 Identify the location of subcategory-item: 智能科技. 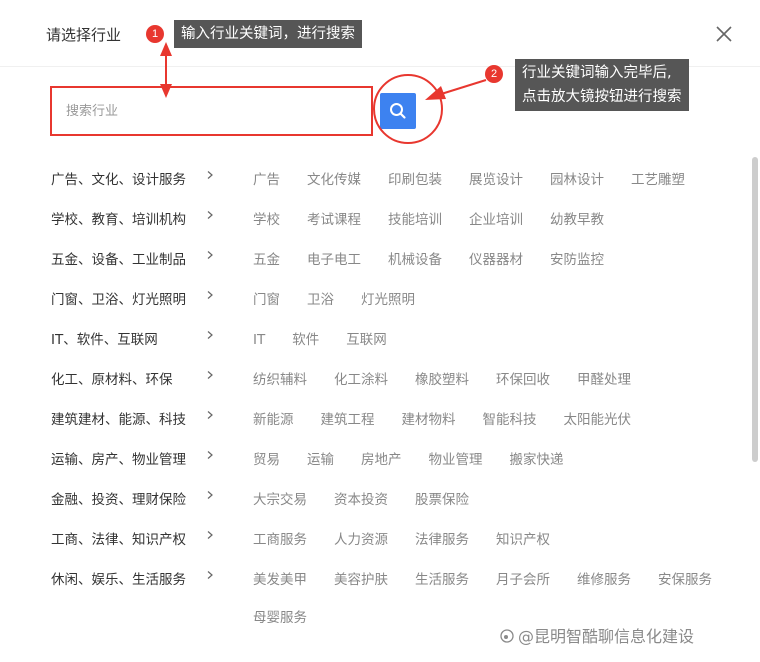
(510, 418).